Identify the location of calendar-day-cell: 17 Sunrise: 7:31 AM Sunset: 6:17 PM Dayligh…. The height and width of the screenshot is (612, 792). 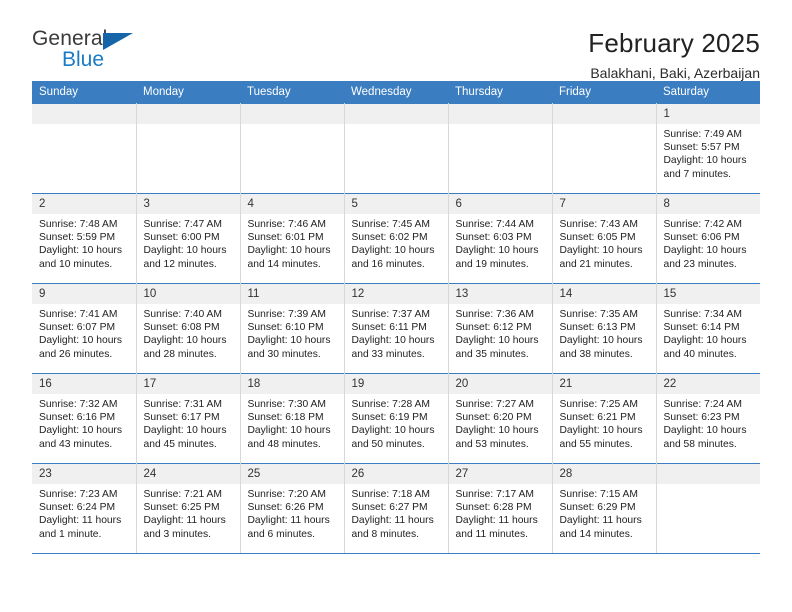
(188, 418).